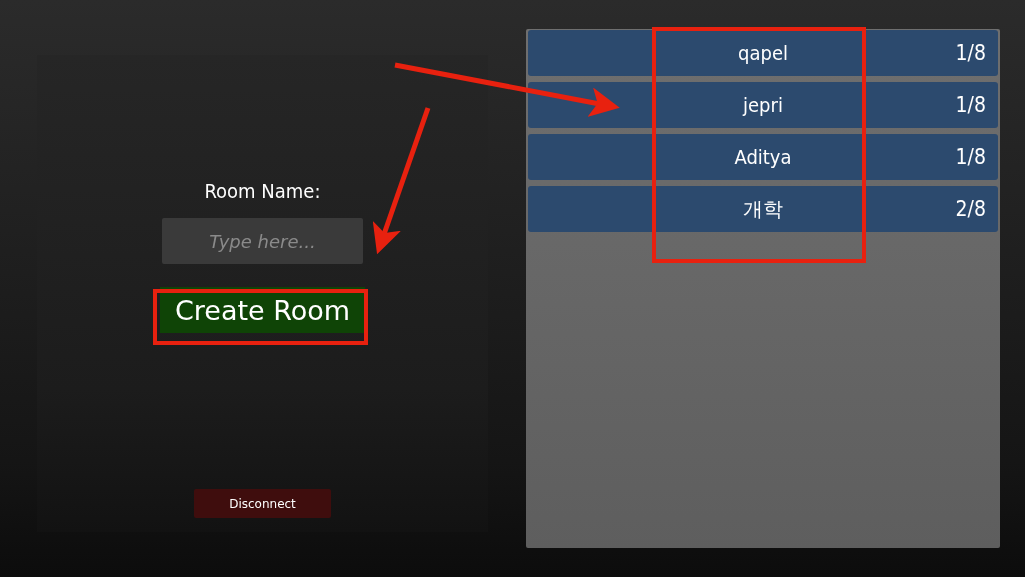 This screenshot has width=1025, height=577. I want to click on create-room-button: Create Room, so click(262, 310).